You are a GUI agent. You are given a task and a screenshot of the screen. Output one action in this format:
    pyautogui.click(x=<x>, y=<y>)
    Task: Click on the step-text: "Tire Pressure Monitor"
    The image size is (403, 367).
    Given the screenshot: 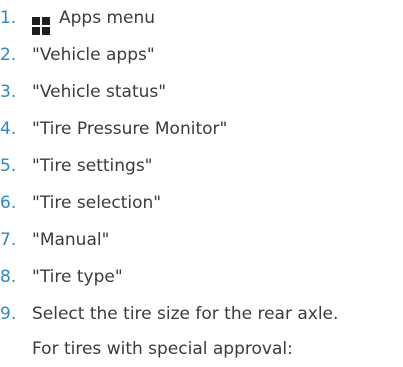 What is the action you would take?
    pyautogui.click(x=130, y=129)
    